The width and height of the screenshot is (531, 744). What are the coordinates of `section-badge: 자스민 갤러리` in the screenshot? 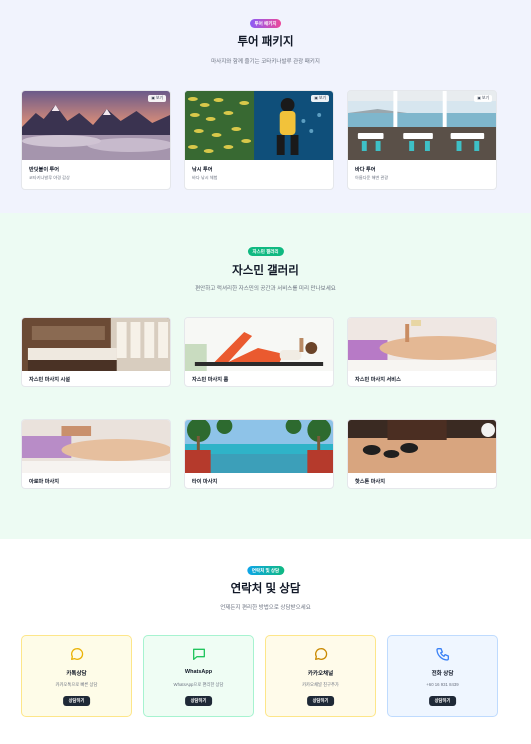 It's located at (265, 251).